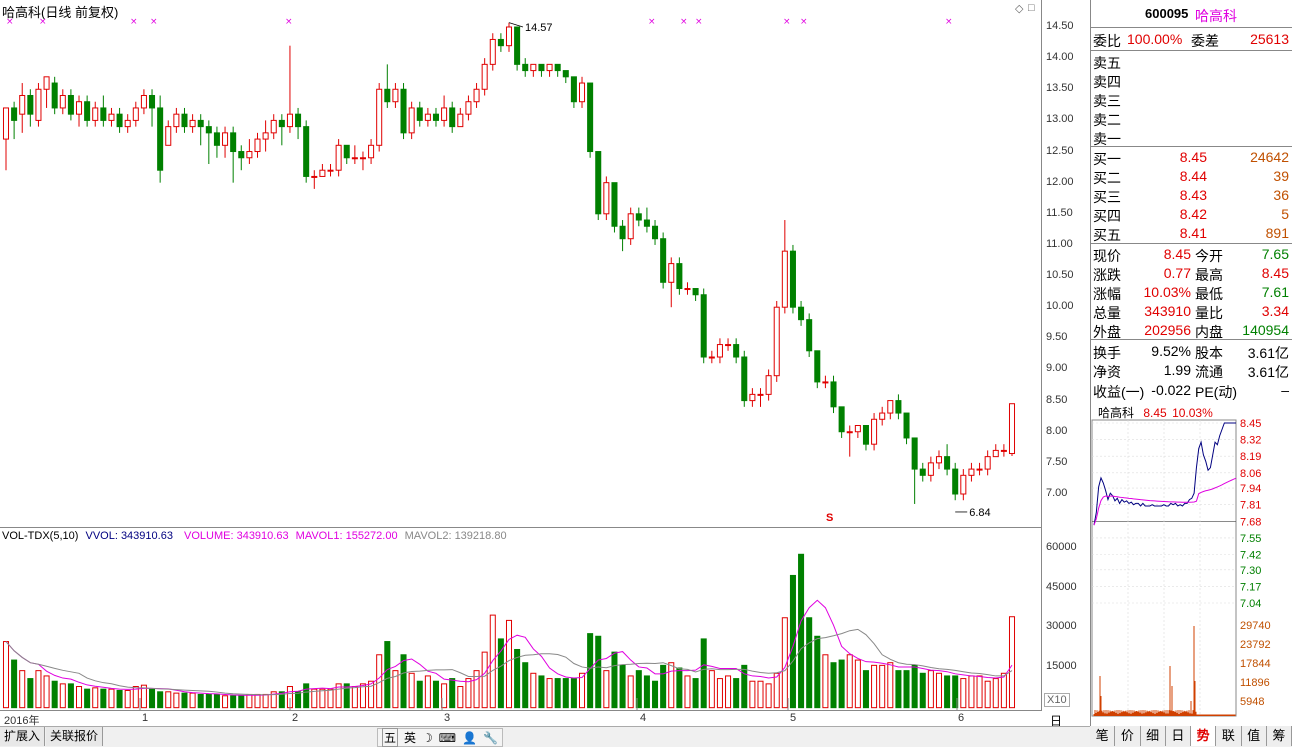  What do you see at coordinates (1191, 137) in the screenshot?
I see `sell-row: 卖一` at bounding box center [1191, 137].